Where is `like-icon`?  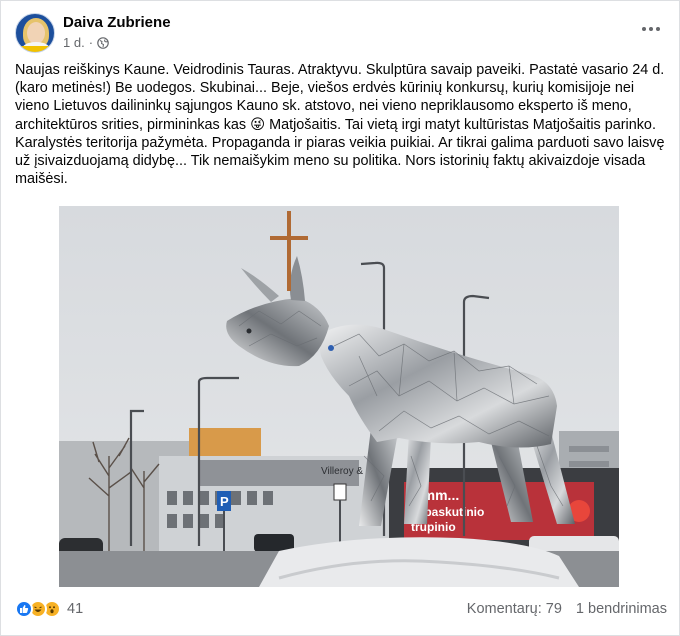 like-icon is located at coordinates (24, 609).